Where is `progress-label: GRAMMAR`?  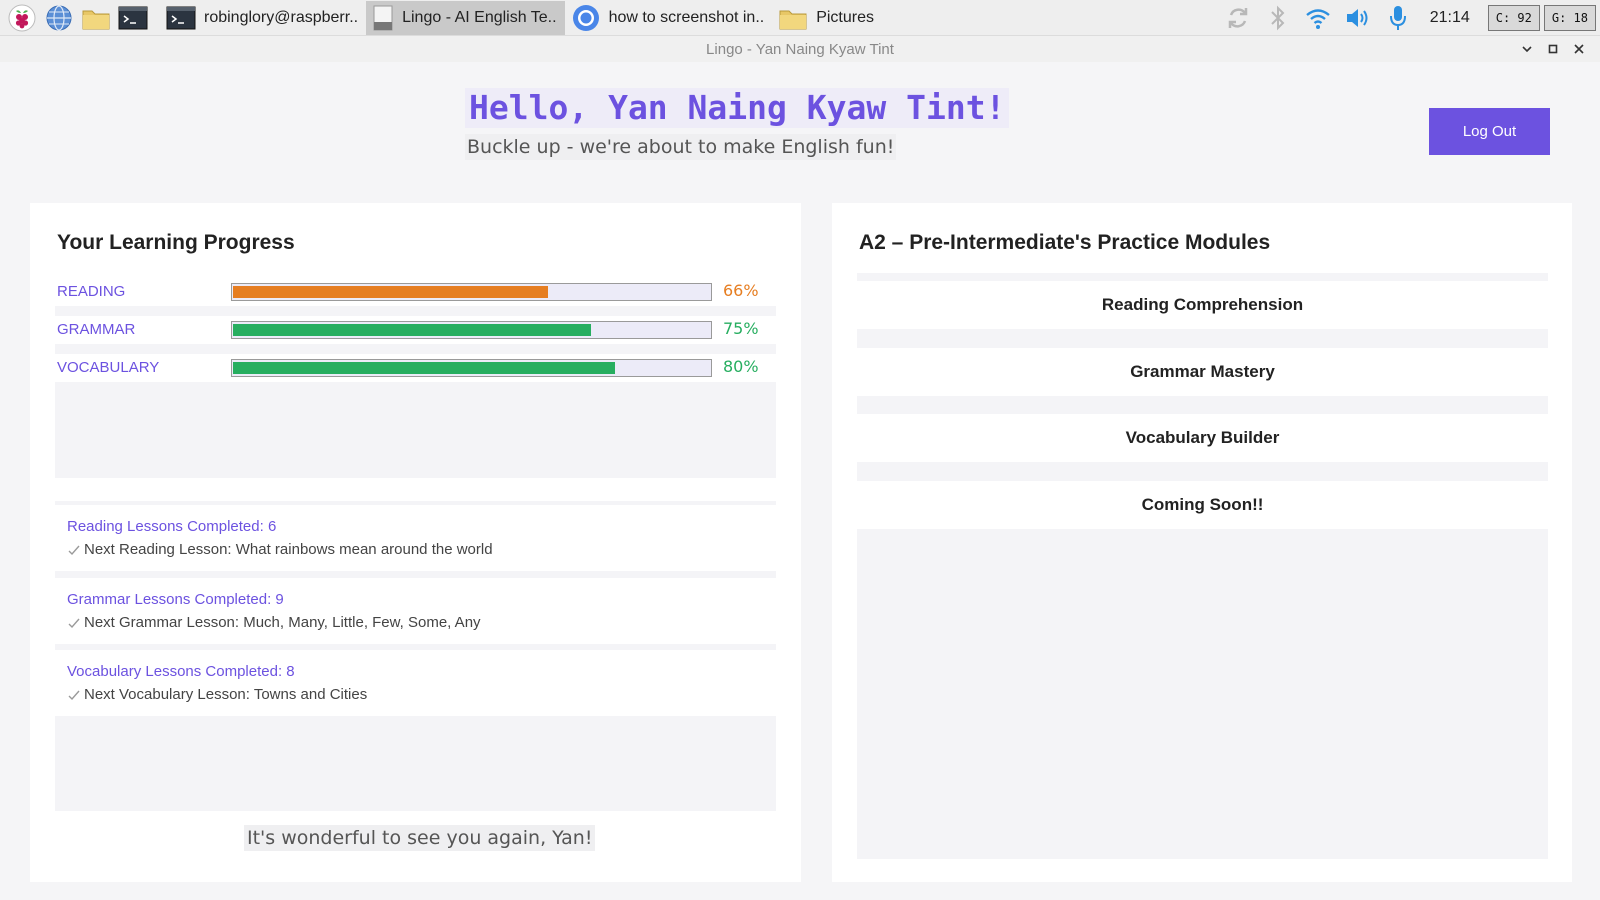 progress-label: GRAMMAR is located at coordinates (96, 329).